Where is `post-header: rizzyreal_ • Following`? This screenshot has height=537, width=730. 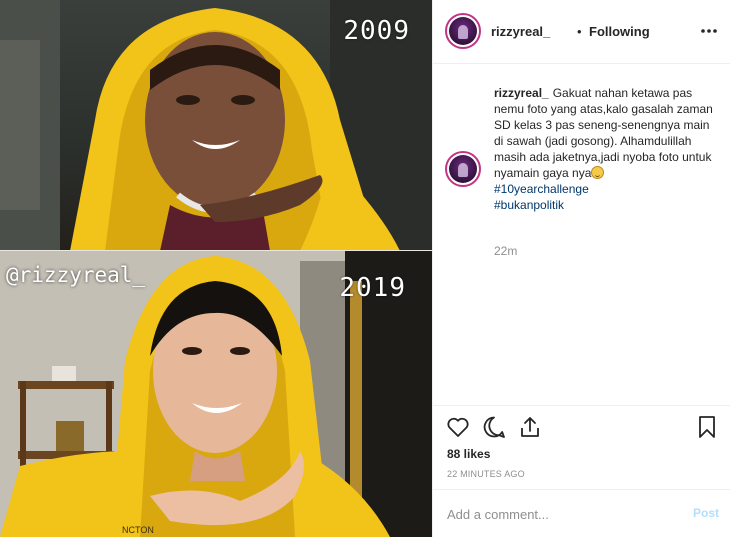 post-header: rizzyreal_ • Following is located at coordinates (581, 32).